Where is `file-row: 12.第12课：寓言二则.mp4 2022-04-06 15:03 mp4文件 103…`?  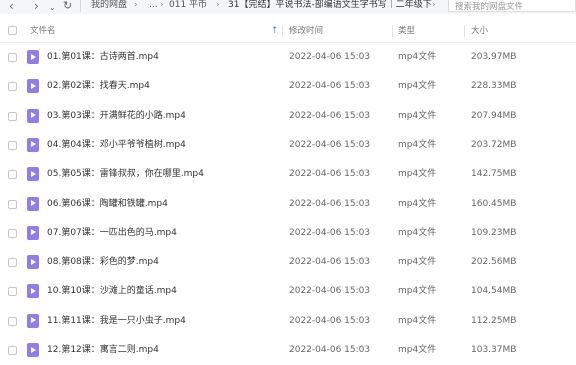 file-row: 12.第12课：寓言二则.mp4 2022-04-06 15:03 mp4文件 103… is located at coordinates (288, 350).